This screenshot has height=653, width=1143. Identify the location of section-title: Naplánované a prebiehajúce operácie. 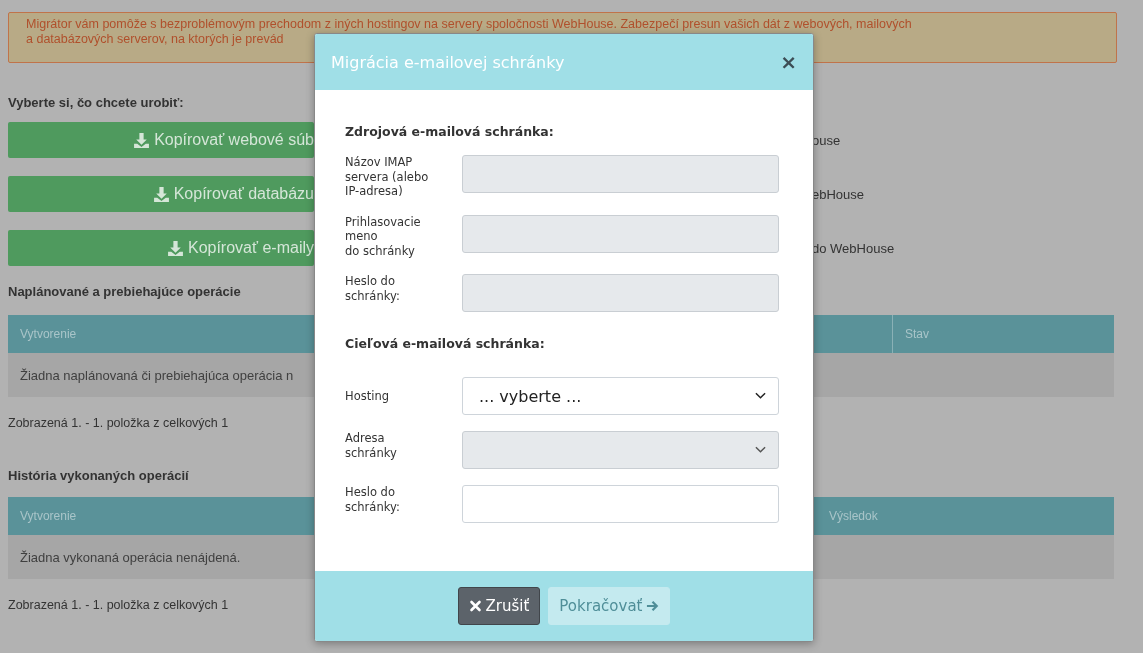
(124, 291).